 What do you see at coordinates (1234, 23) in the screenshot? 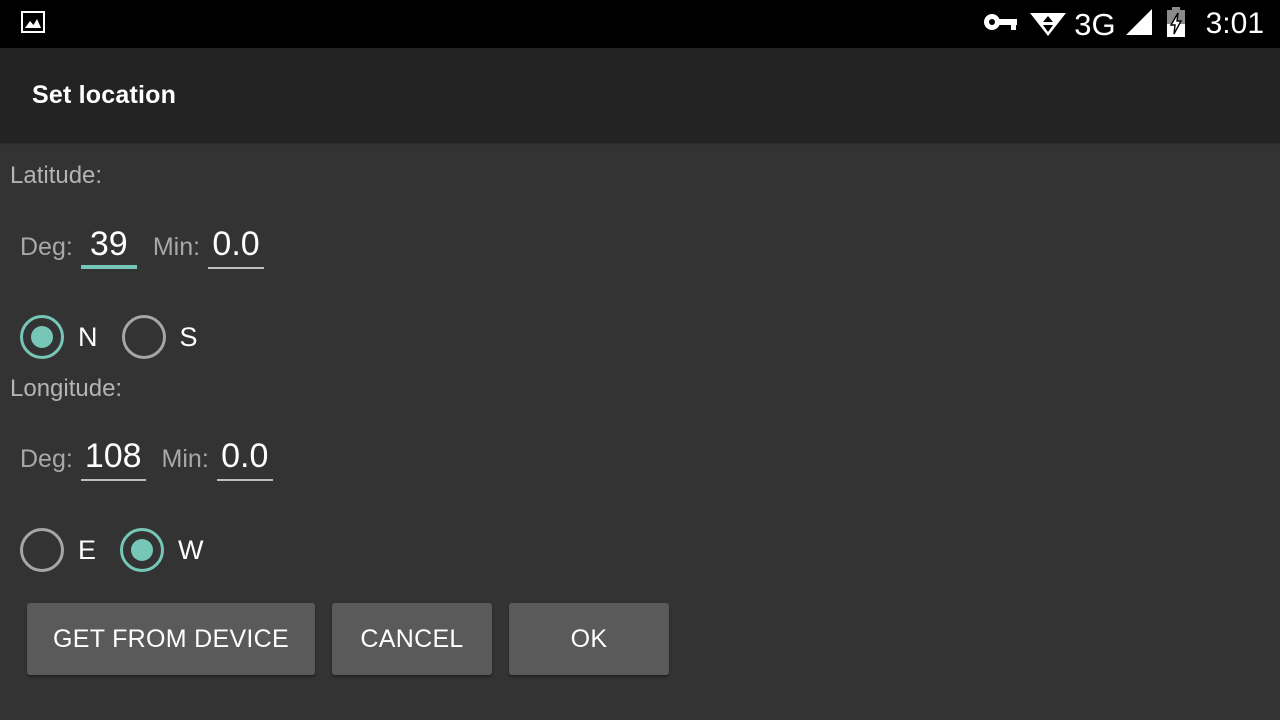
I see `clock-label: 3:01` at bounding box center [1234, 23].